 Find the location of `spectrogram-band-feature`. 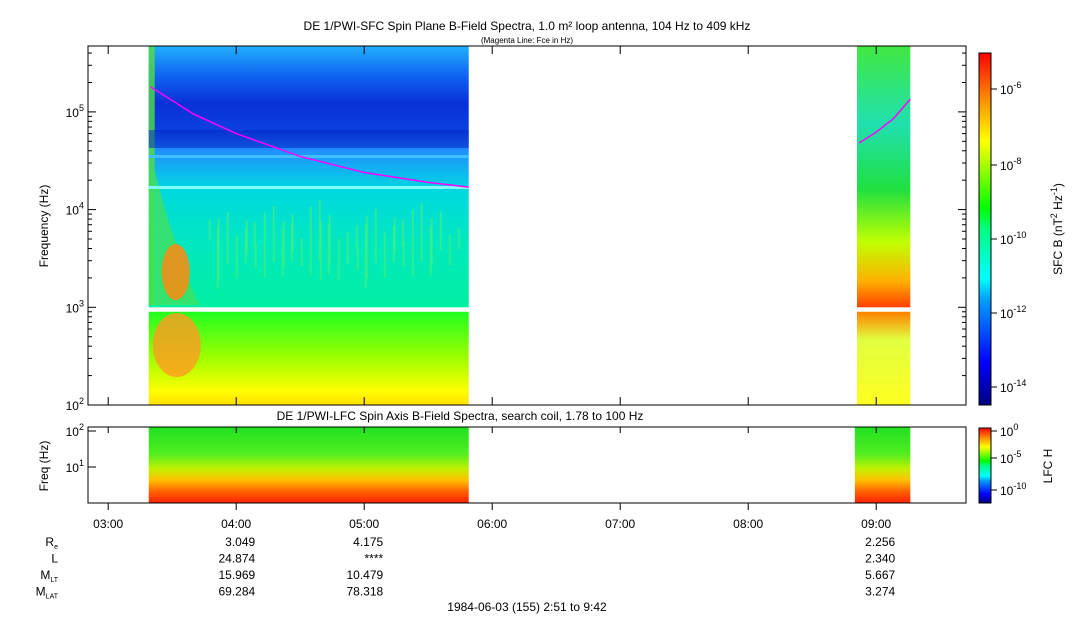

spectrogram-band-feature is located at coordinates (308, 139).